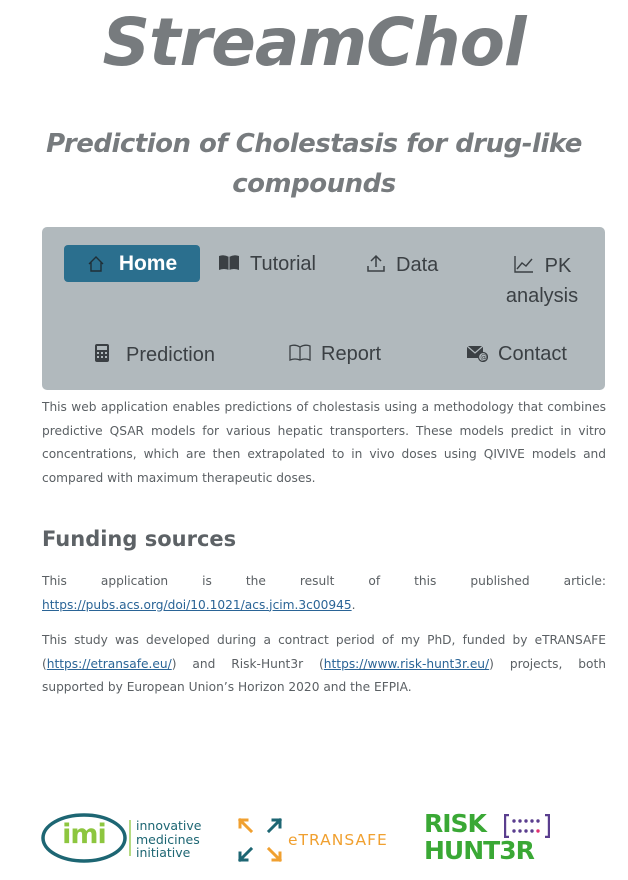 The width and height of the screenshot is (628, 880). What do you see at coordinates (338, 840) in the screenshot?
I see `etransafe-wordmark: eTRANSAFE` at bounding box center [338, 840].